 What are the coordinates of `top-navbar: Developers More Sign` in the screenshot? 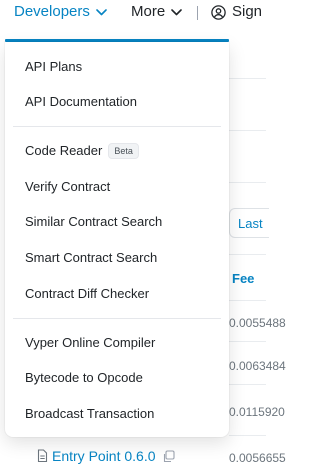 It's located at (133, 13).